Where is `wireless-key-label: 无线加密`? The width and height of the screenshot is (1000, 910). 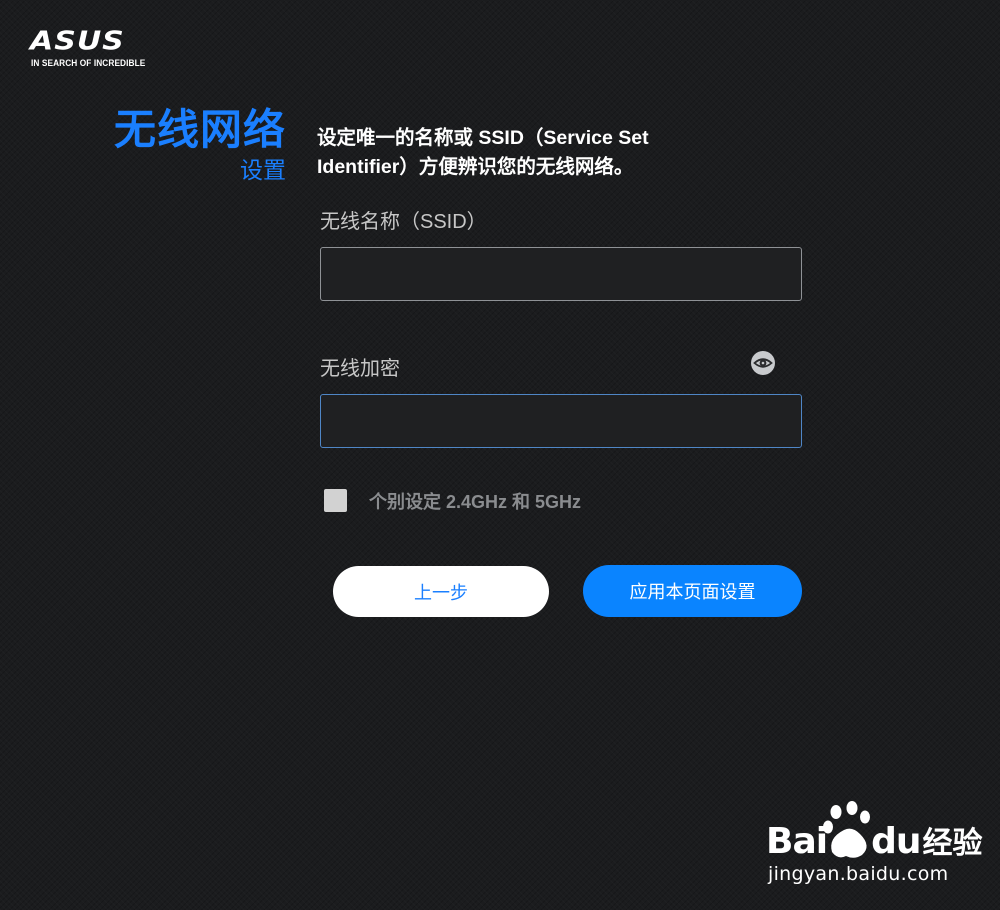
wireless-key-label: 无线加密 is located at coordinates (360, 369).